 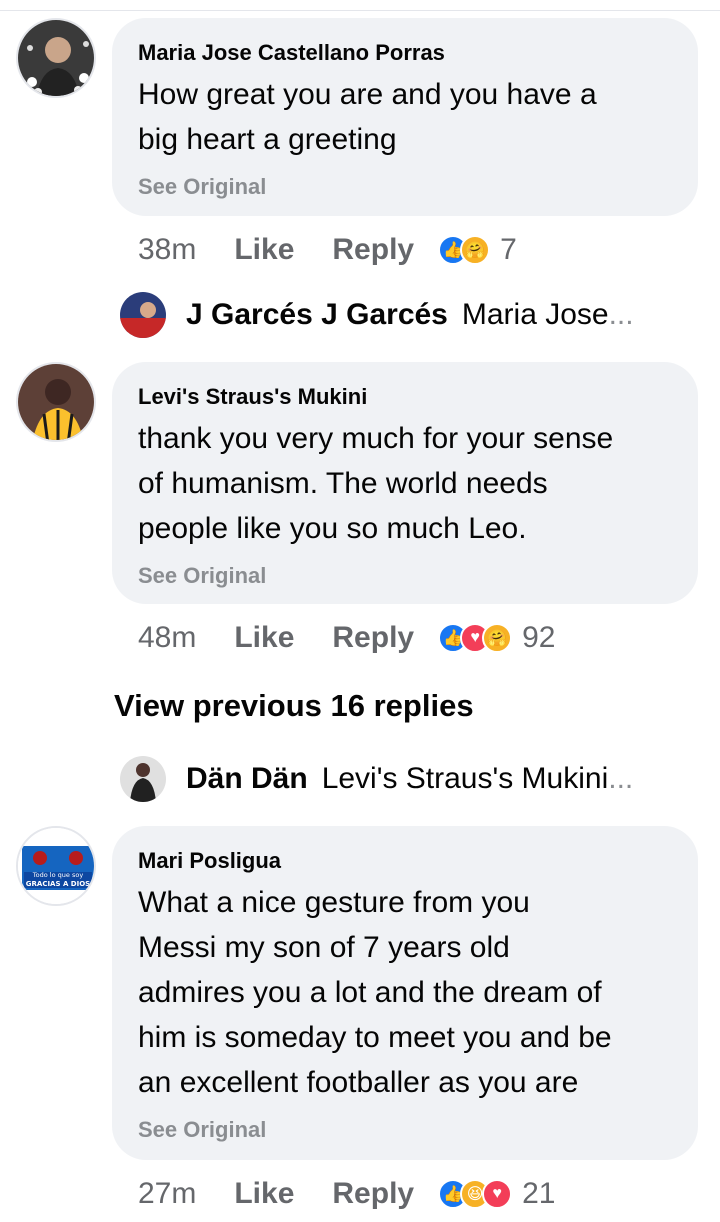 I want to click on reply-author: J Garcés J Garcés, so click(x=317, y=315).